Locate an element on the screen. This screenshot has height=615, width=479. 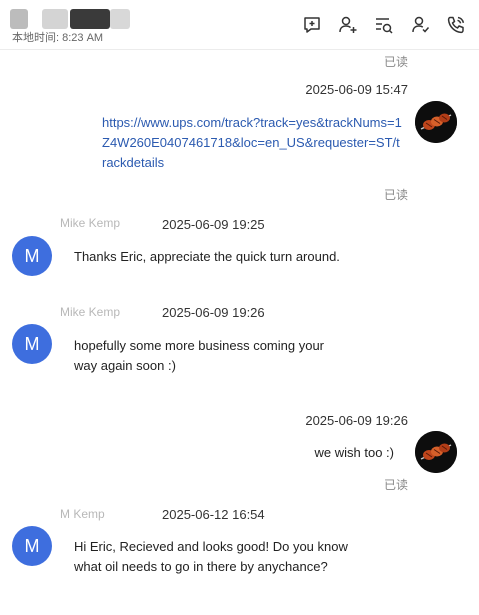
header-toolbar is located at coordinates (384, 25).